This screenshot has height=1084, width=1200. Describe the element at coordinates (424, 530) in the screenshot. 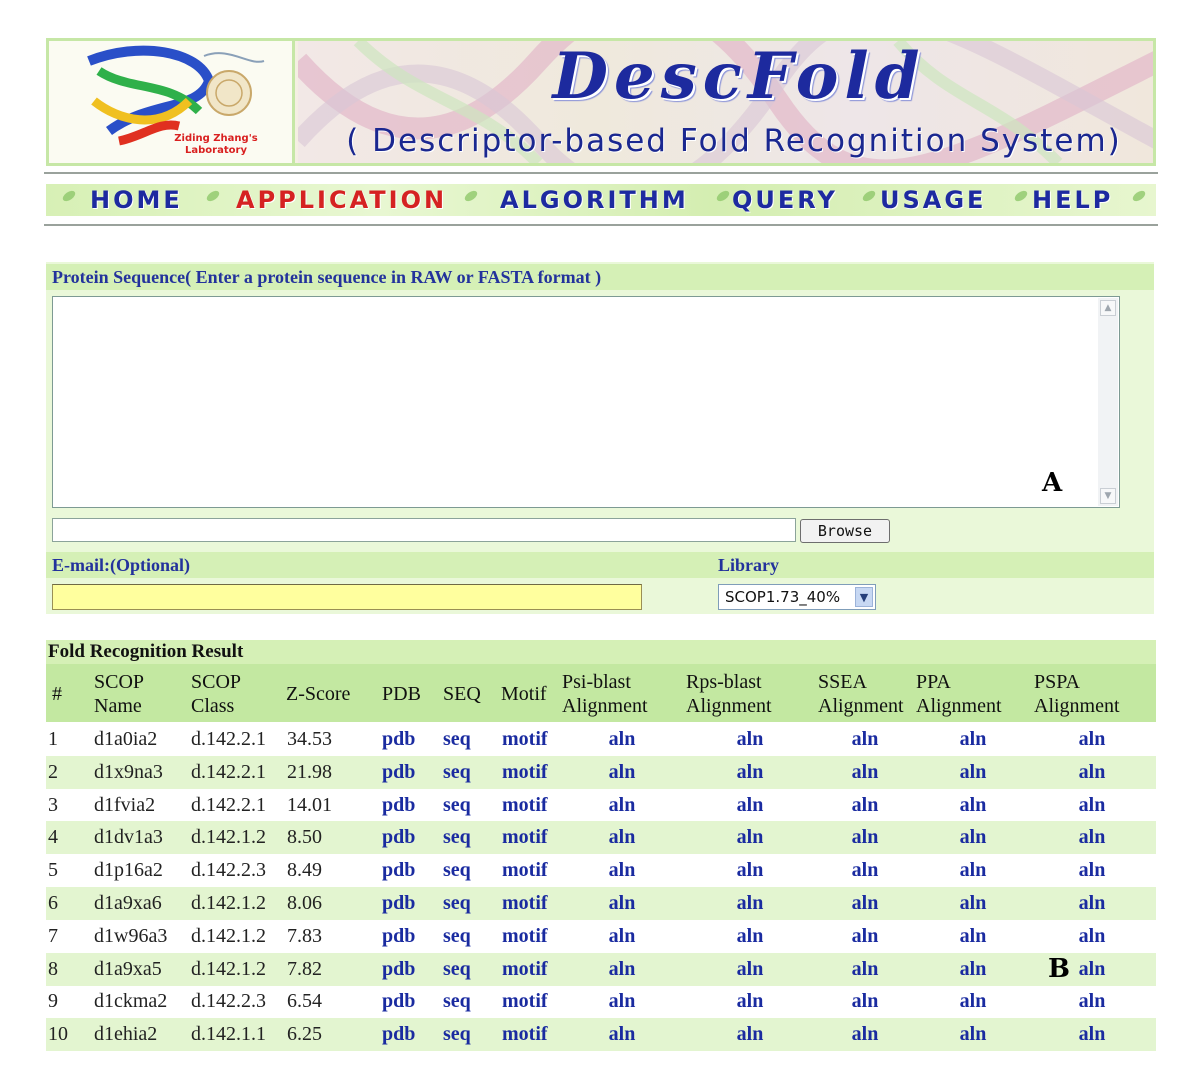

I see `file-path-input` at that location.